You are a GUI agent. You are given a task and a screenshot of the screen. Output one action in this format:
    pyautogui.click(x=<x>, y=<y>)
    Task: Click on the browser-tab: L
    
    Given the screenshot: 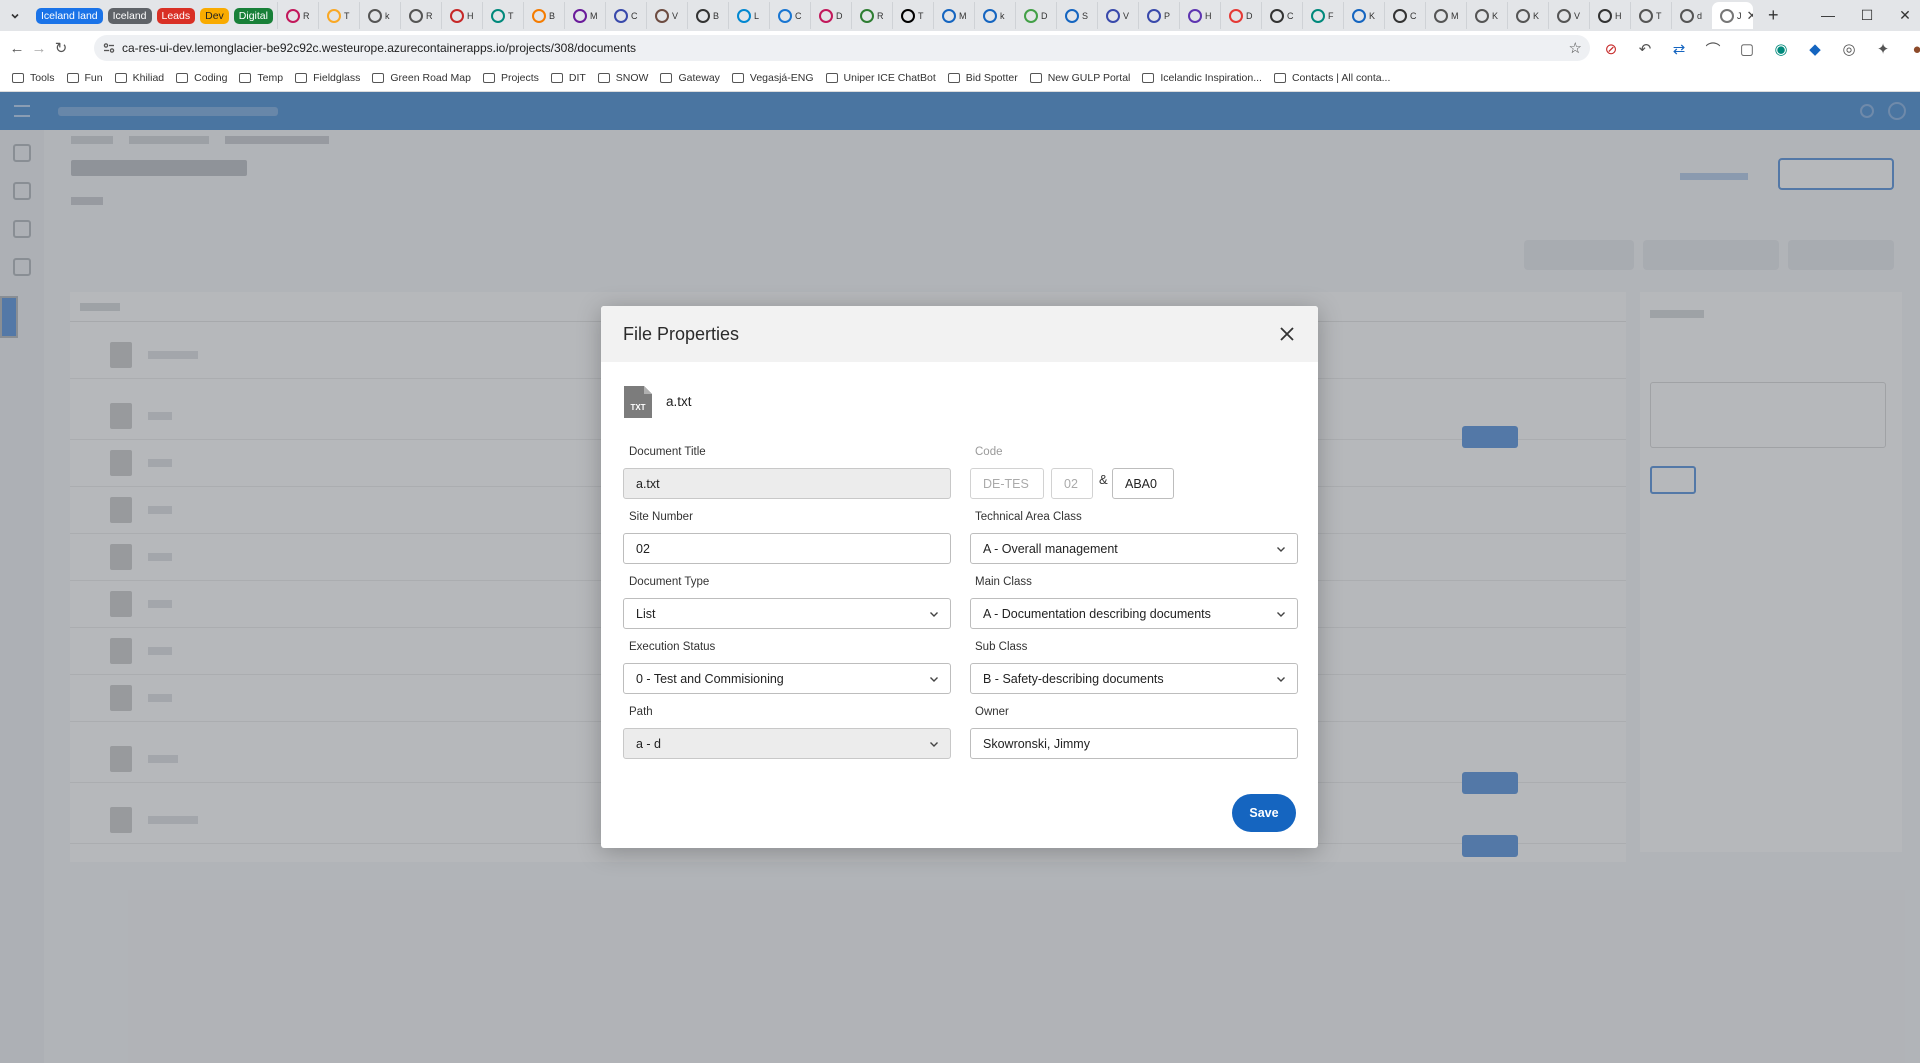 What is the action you would take?
    pyautogui.click(x=748, y=15)
    